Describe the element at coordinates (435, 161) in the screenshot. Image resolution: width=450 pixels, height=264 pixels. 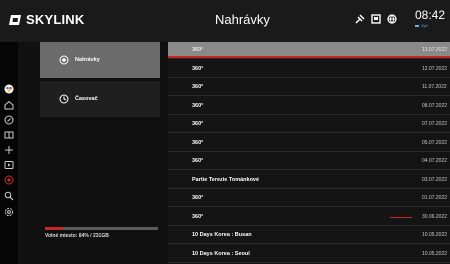
I see `recording-date: 04.07.2022` at that location.